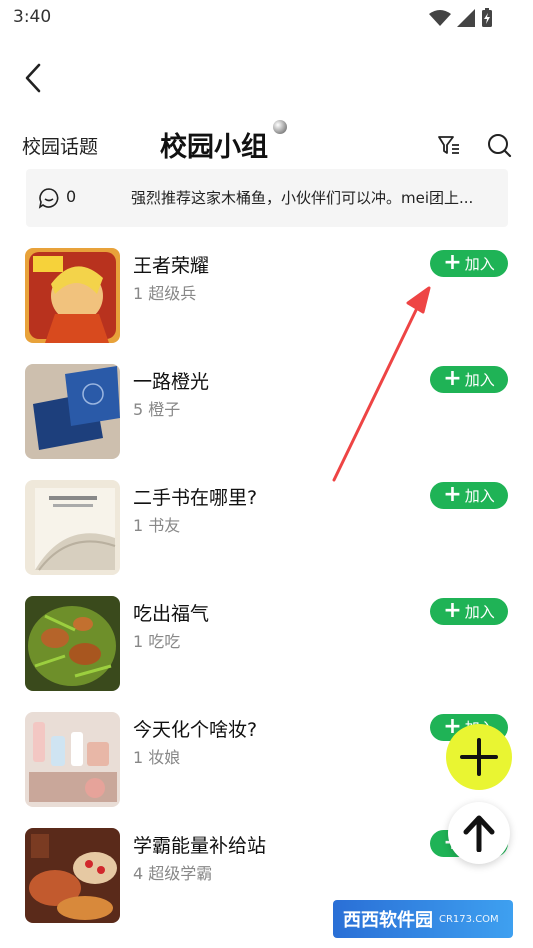 Image resolution: width=533 pixels, height=948 pixels. I want to click on search-button, so click(499, 145).